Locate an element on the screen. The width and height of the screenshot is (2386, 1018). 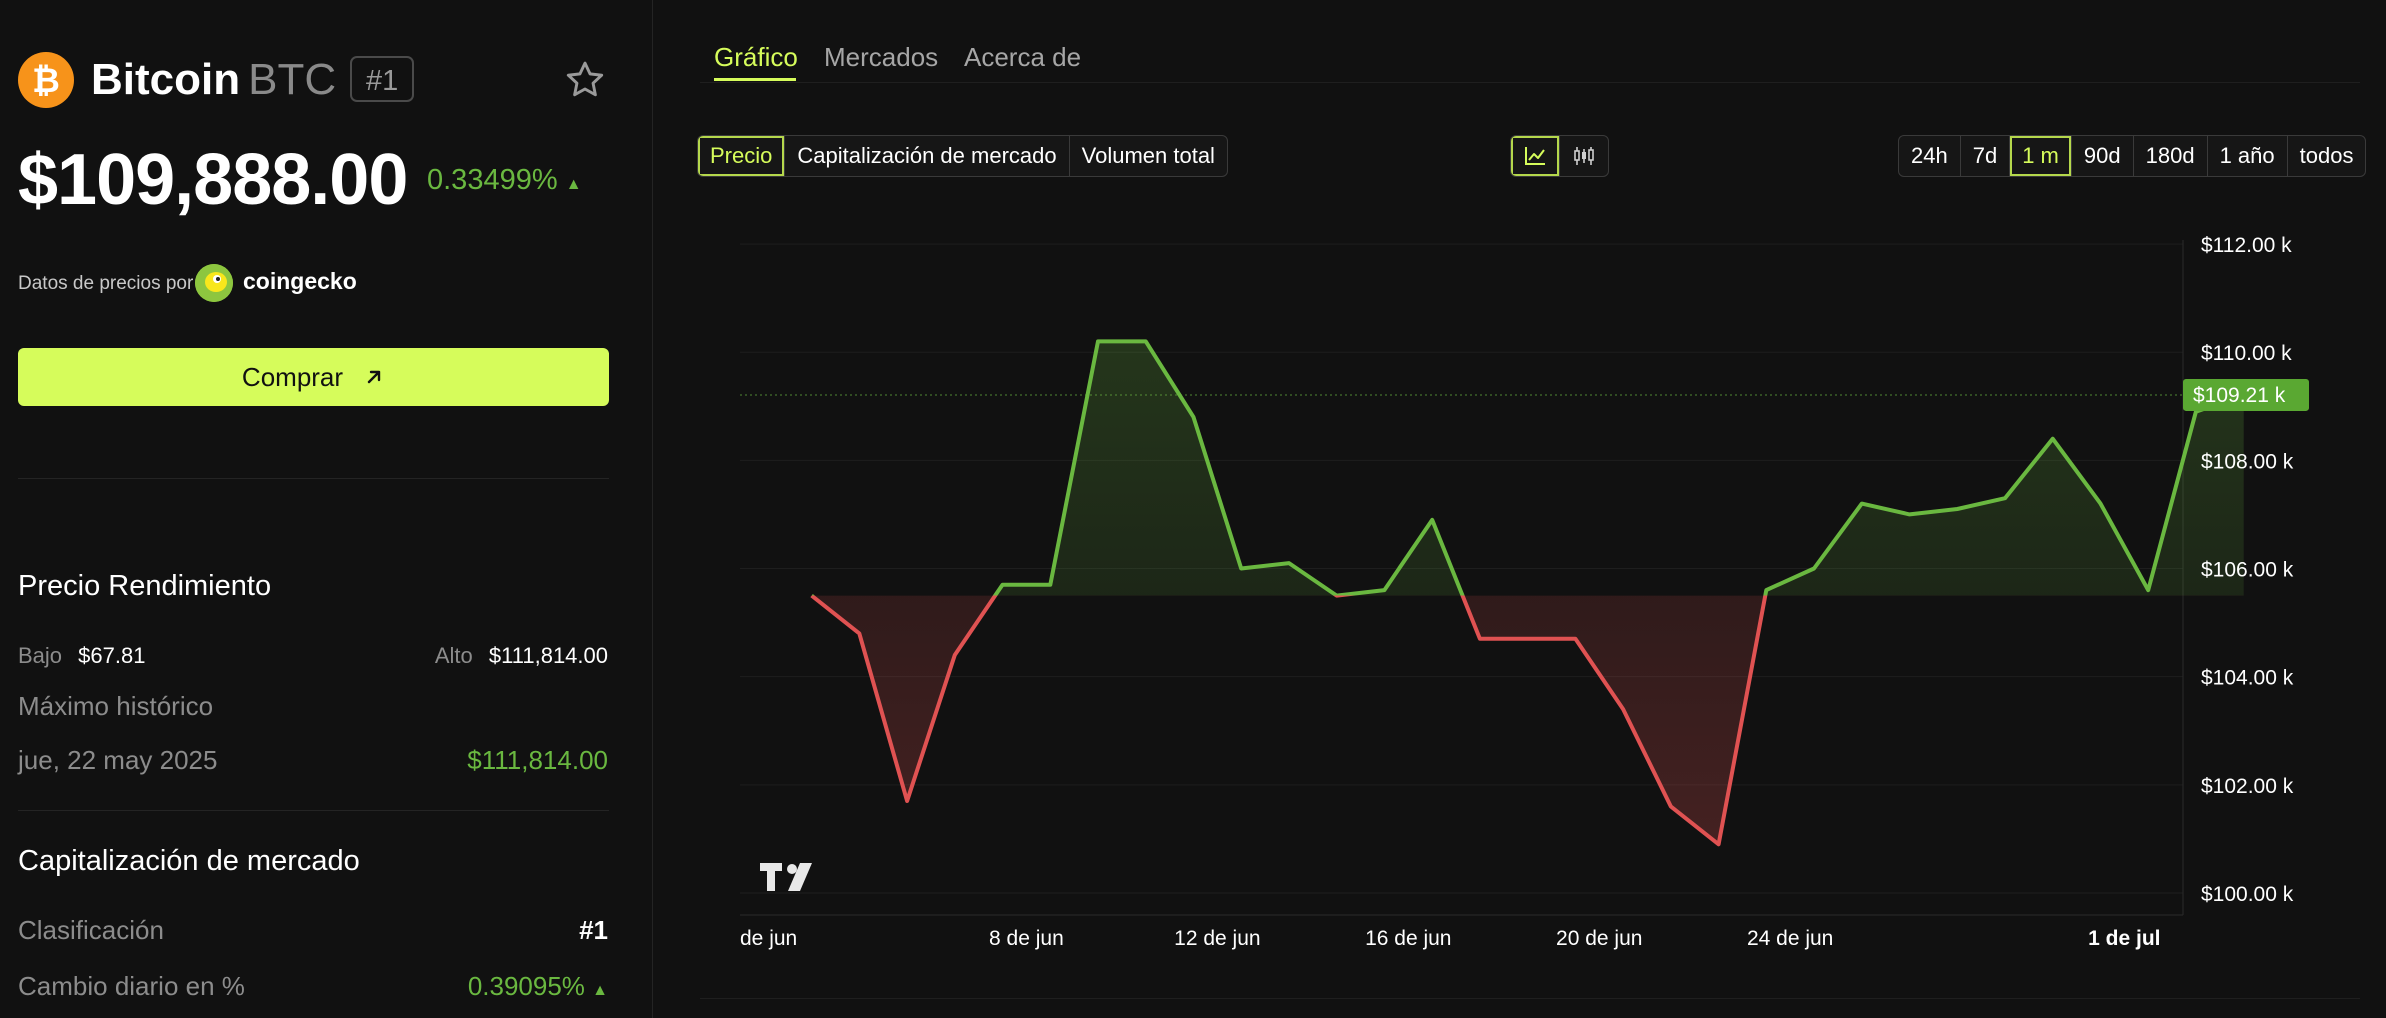
y-tick-label: $110.00 k is located at coordinates (2246, 353).